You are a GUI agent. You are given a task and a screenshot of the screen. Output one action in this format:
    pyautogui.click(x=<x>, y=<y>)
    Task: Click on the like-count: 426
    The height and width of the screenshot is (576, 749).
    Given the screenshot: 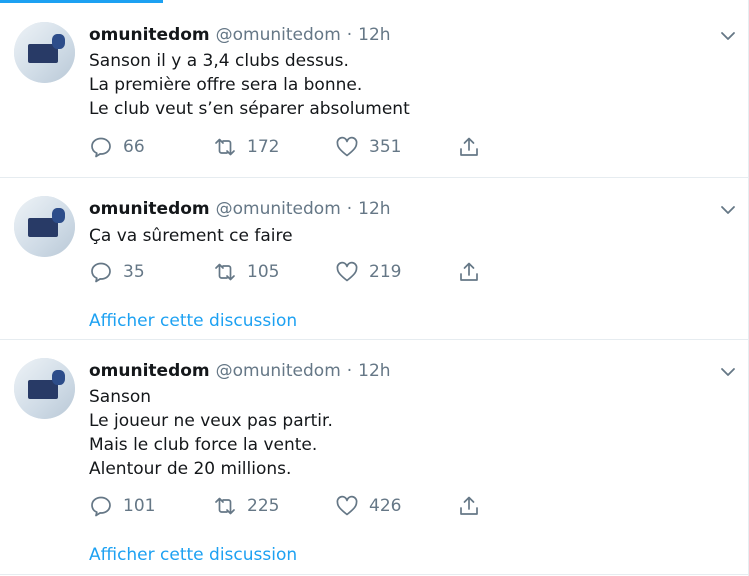 What is the action you would take?
    pyautogui.click(x=385, y=506)
    